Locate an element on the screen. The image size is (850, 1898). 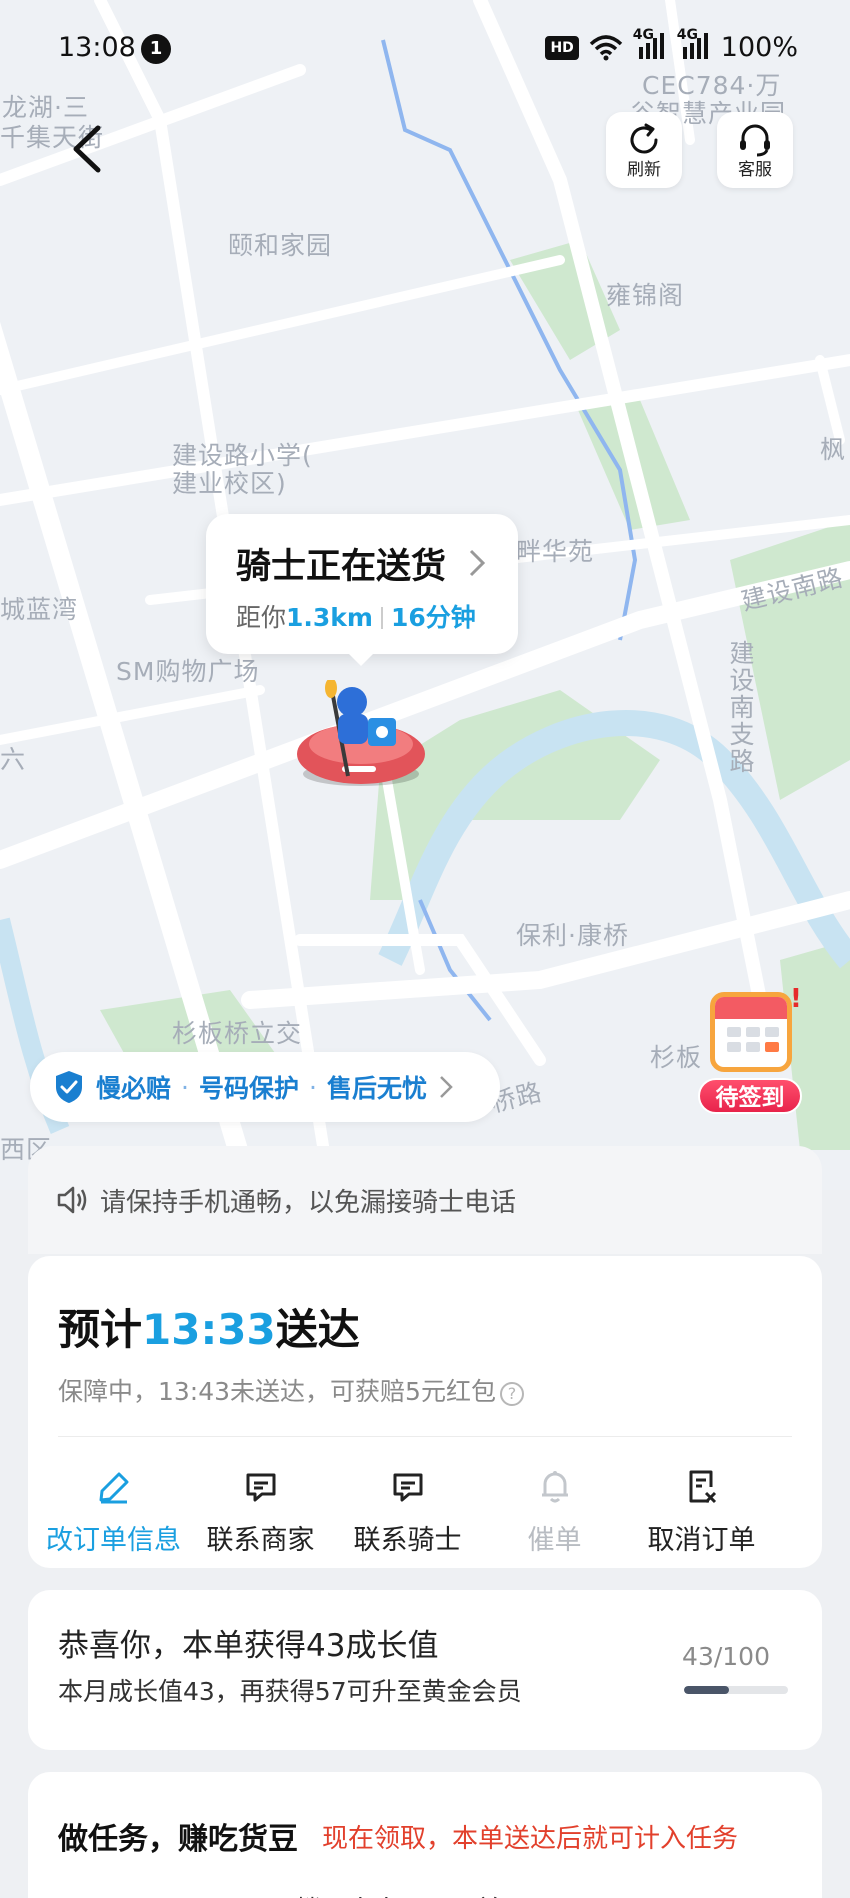
guarantee-item: 售后无忧 is located at coordinates (376, 1088).